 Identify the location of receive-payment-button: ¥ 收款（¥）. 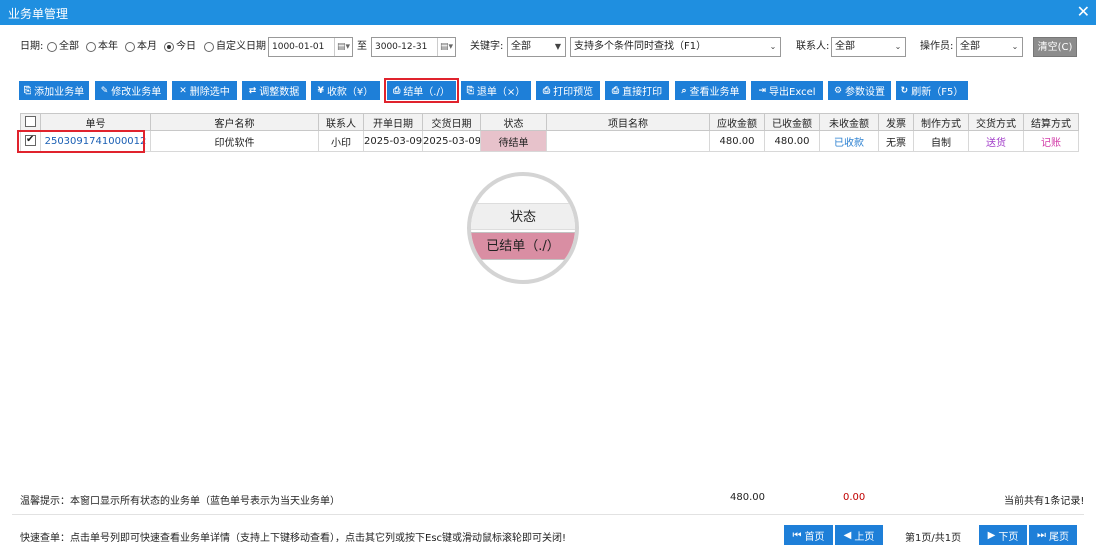
(345, 90).